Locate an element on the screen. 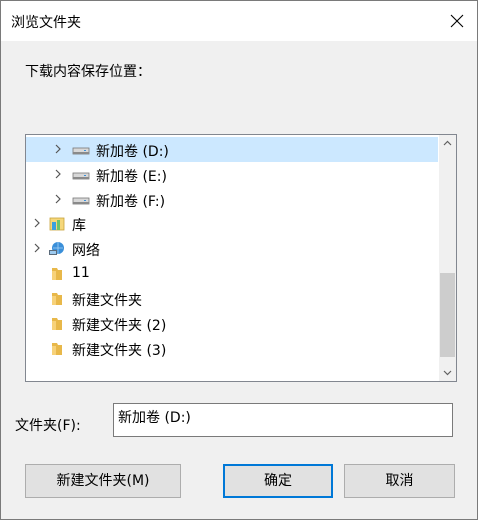  scroll-down-button is located at coordinates (447, 372).